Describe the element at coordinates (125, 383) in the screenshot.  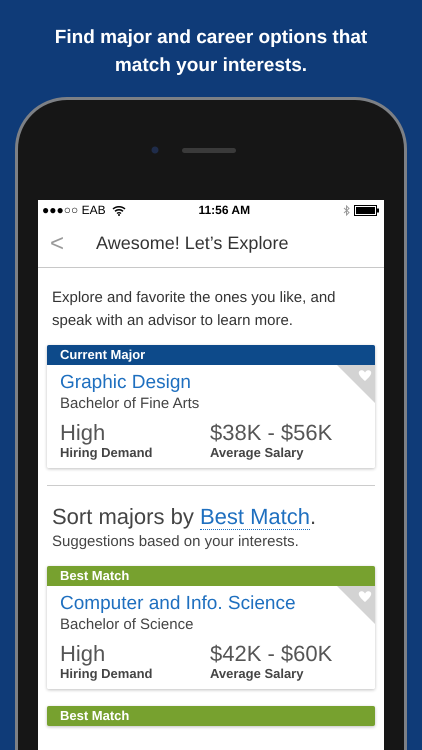
I see `major-name: Graphic Design` at that location.